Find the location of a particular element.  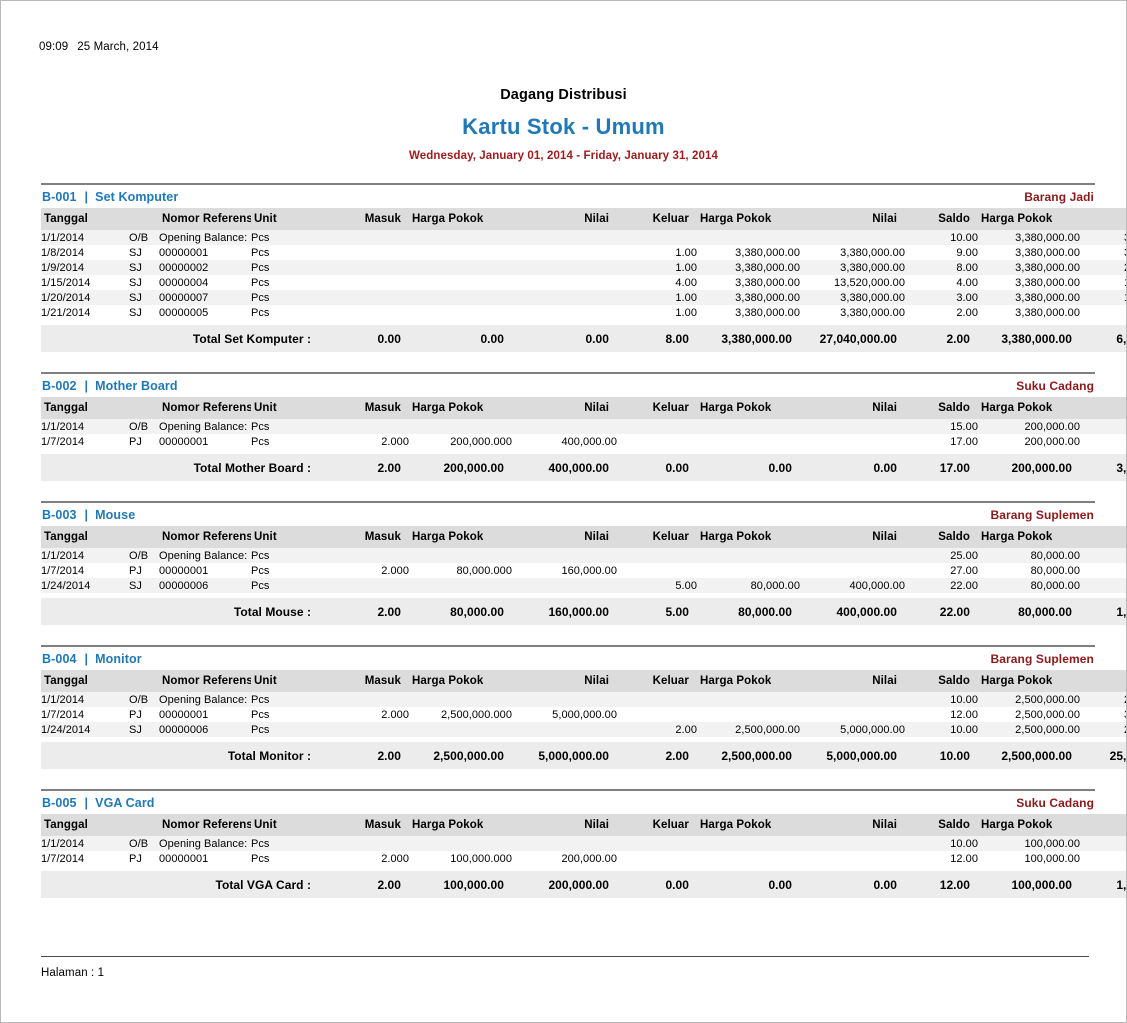

cell-tanggal: 1/1/2014 is located at coordinates (63, 237).